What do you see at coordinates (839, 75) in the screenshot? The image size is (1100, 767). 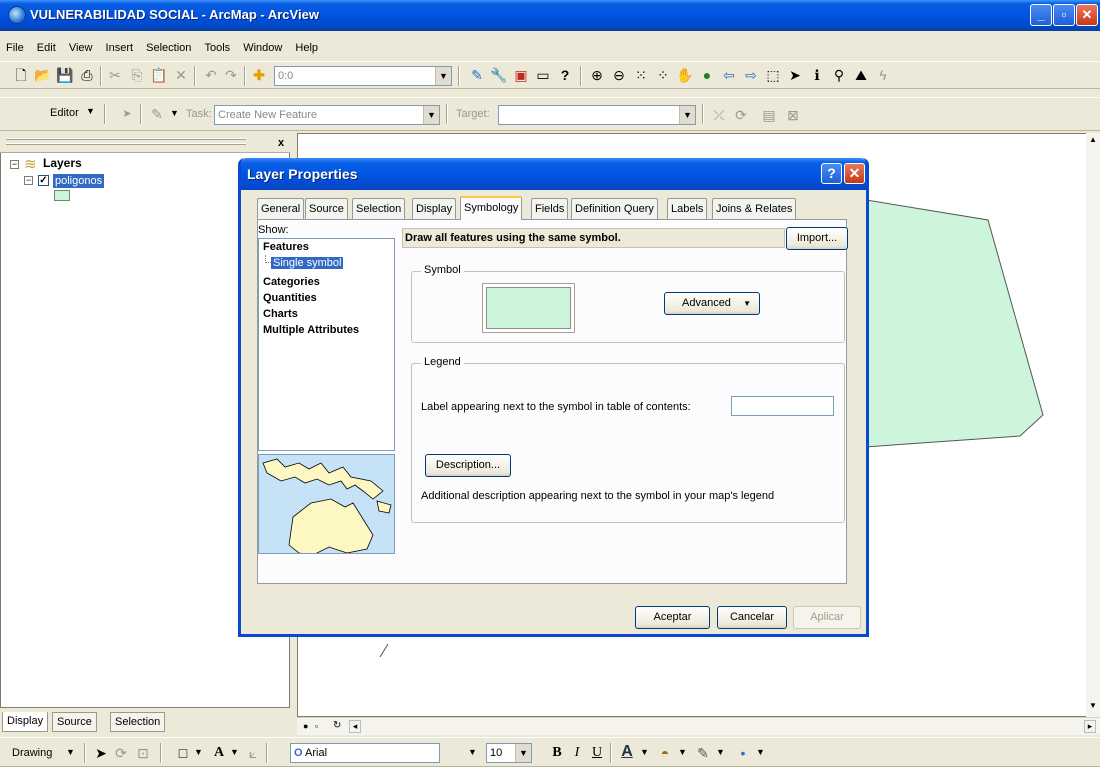 I see `find-icon: ⚲` at bounding box center [839, 75].